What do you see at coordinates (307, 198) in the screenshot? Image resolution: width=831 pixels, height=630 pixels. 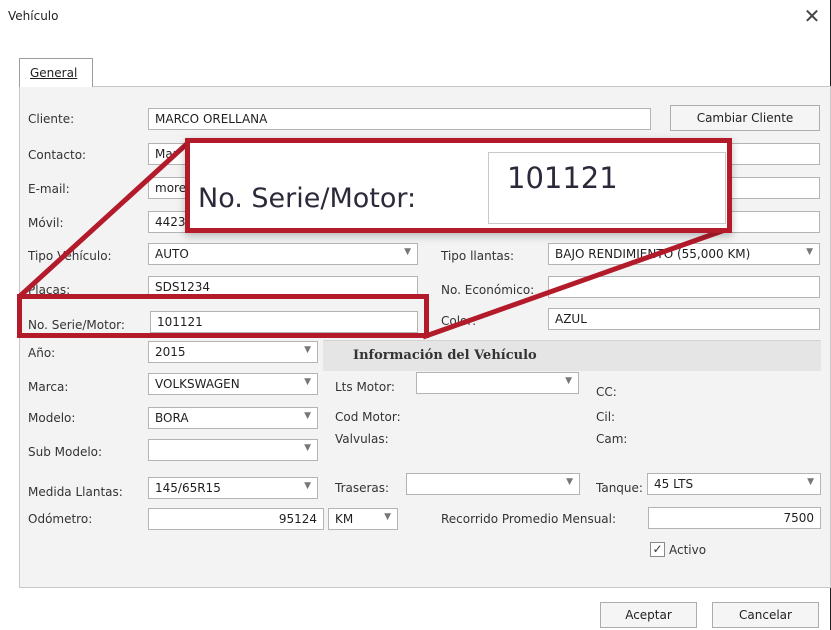 I see `zoom-callout-label: No. Serie/Motor:` at bounding box center [307, 198].